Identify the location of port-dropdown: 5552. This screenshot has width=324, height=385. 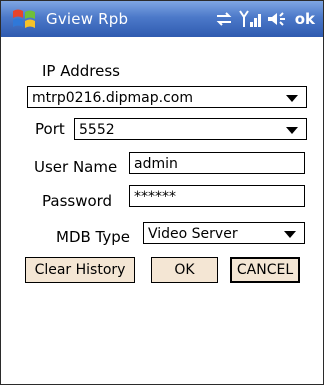
(190, 129).